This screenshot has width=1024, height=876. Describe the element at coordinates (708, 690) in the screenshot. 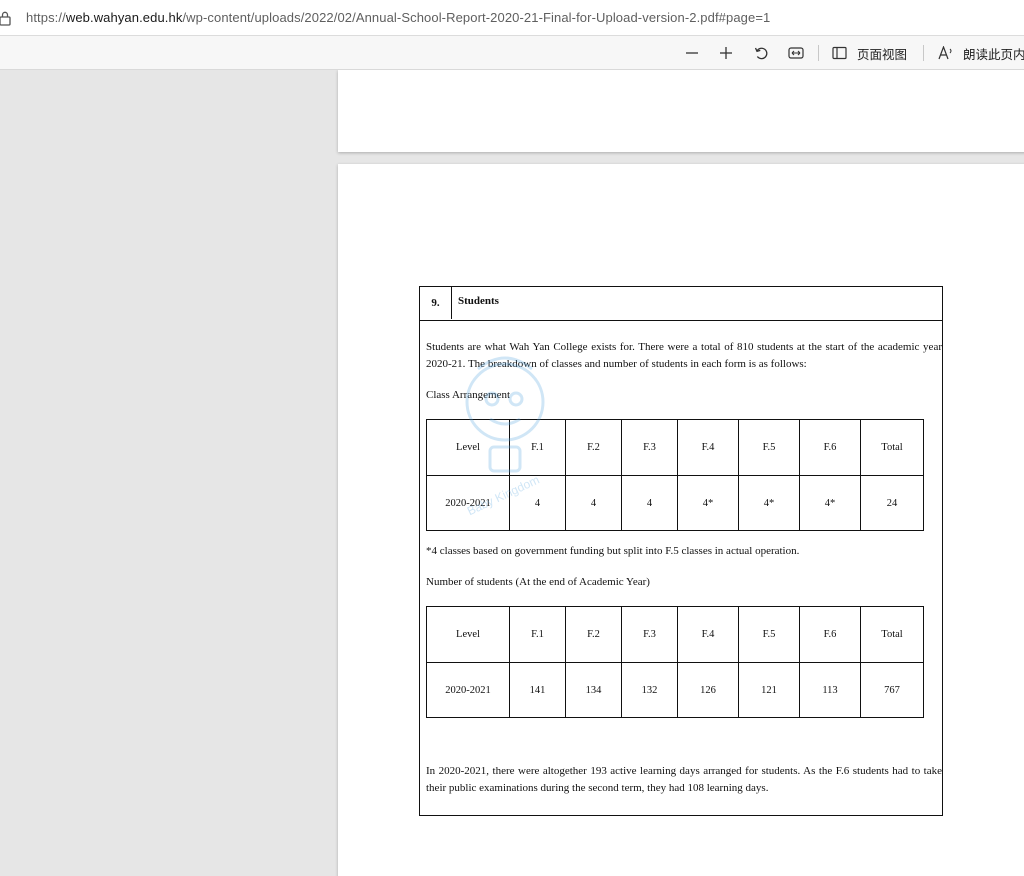

I see `table-cell: 126` at that location.